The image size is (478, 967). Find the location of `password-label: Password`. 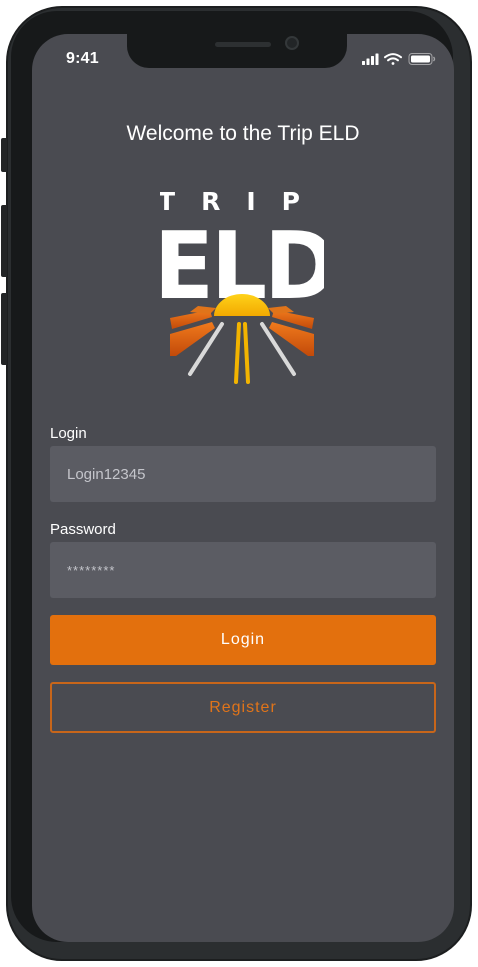

password-label: Password is located at coordinates (83, 529).